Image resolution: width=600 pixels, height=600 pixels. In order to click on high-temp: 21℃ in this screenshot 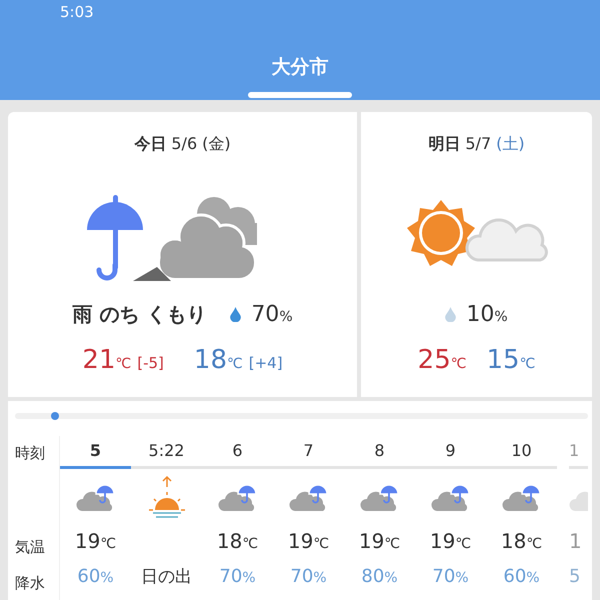, I will do `click(107, 360)`.